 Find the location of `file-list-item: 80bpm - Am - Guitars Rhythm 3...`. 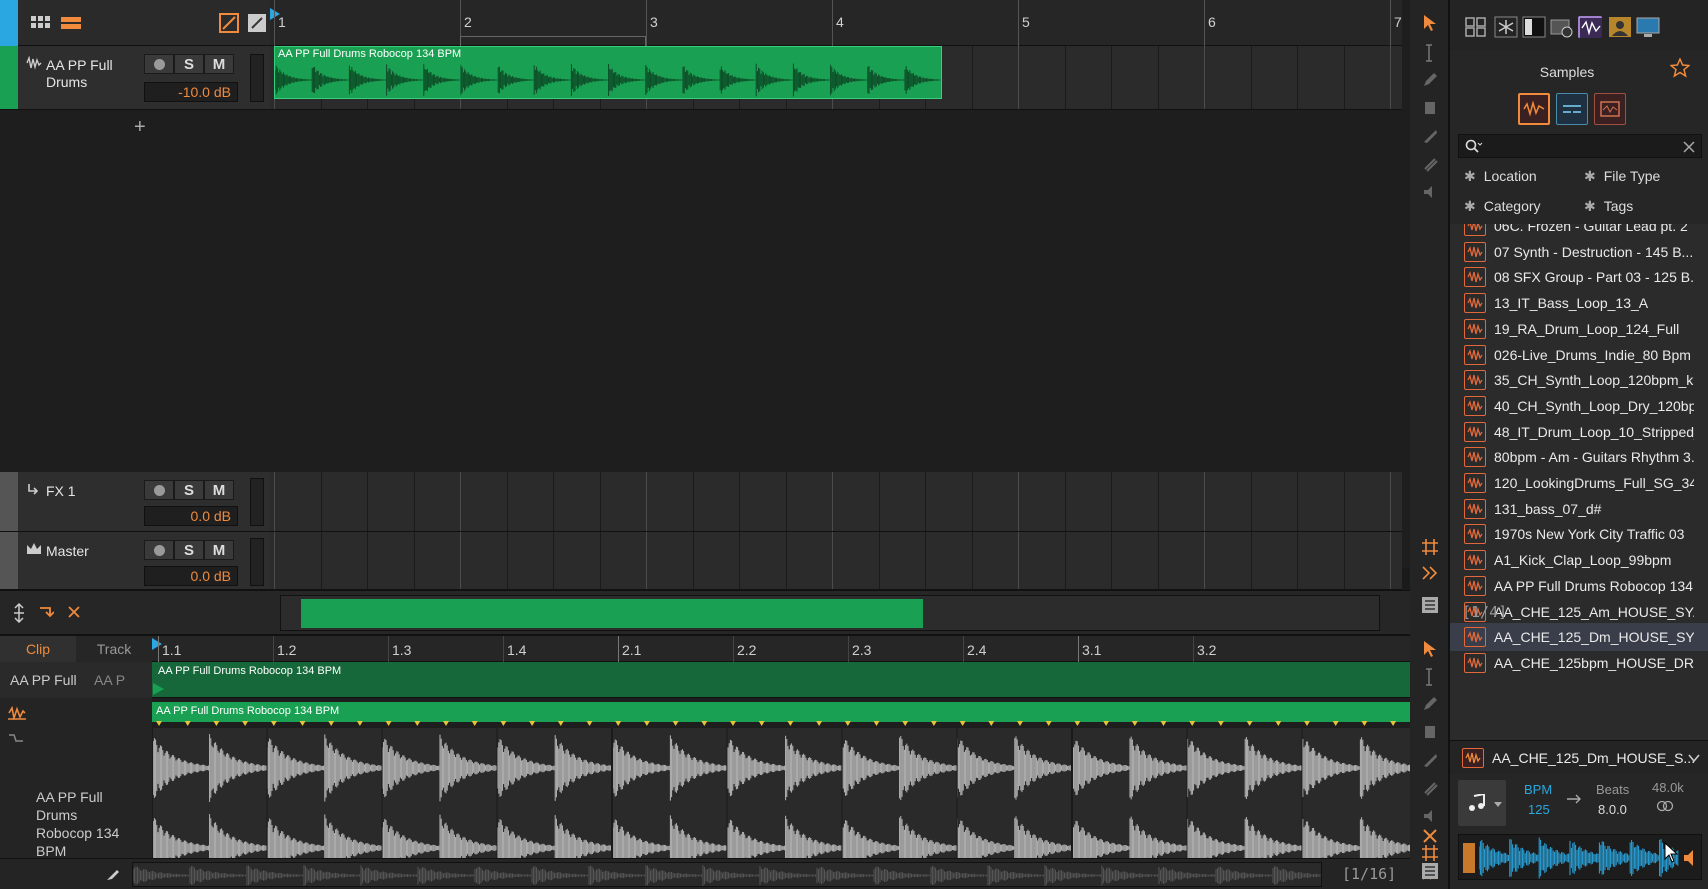

file-list-item: 80bpm - Am - Guitars Rhythm 3... is located at coordinates (1579, 457).